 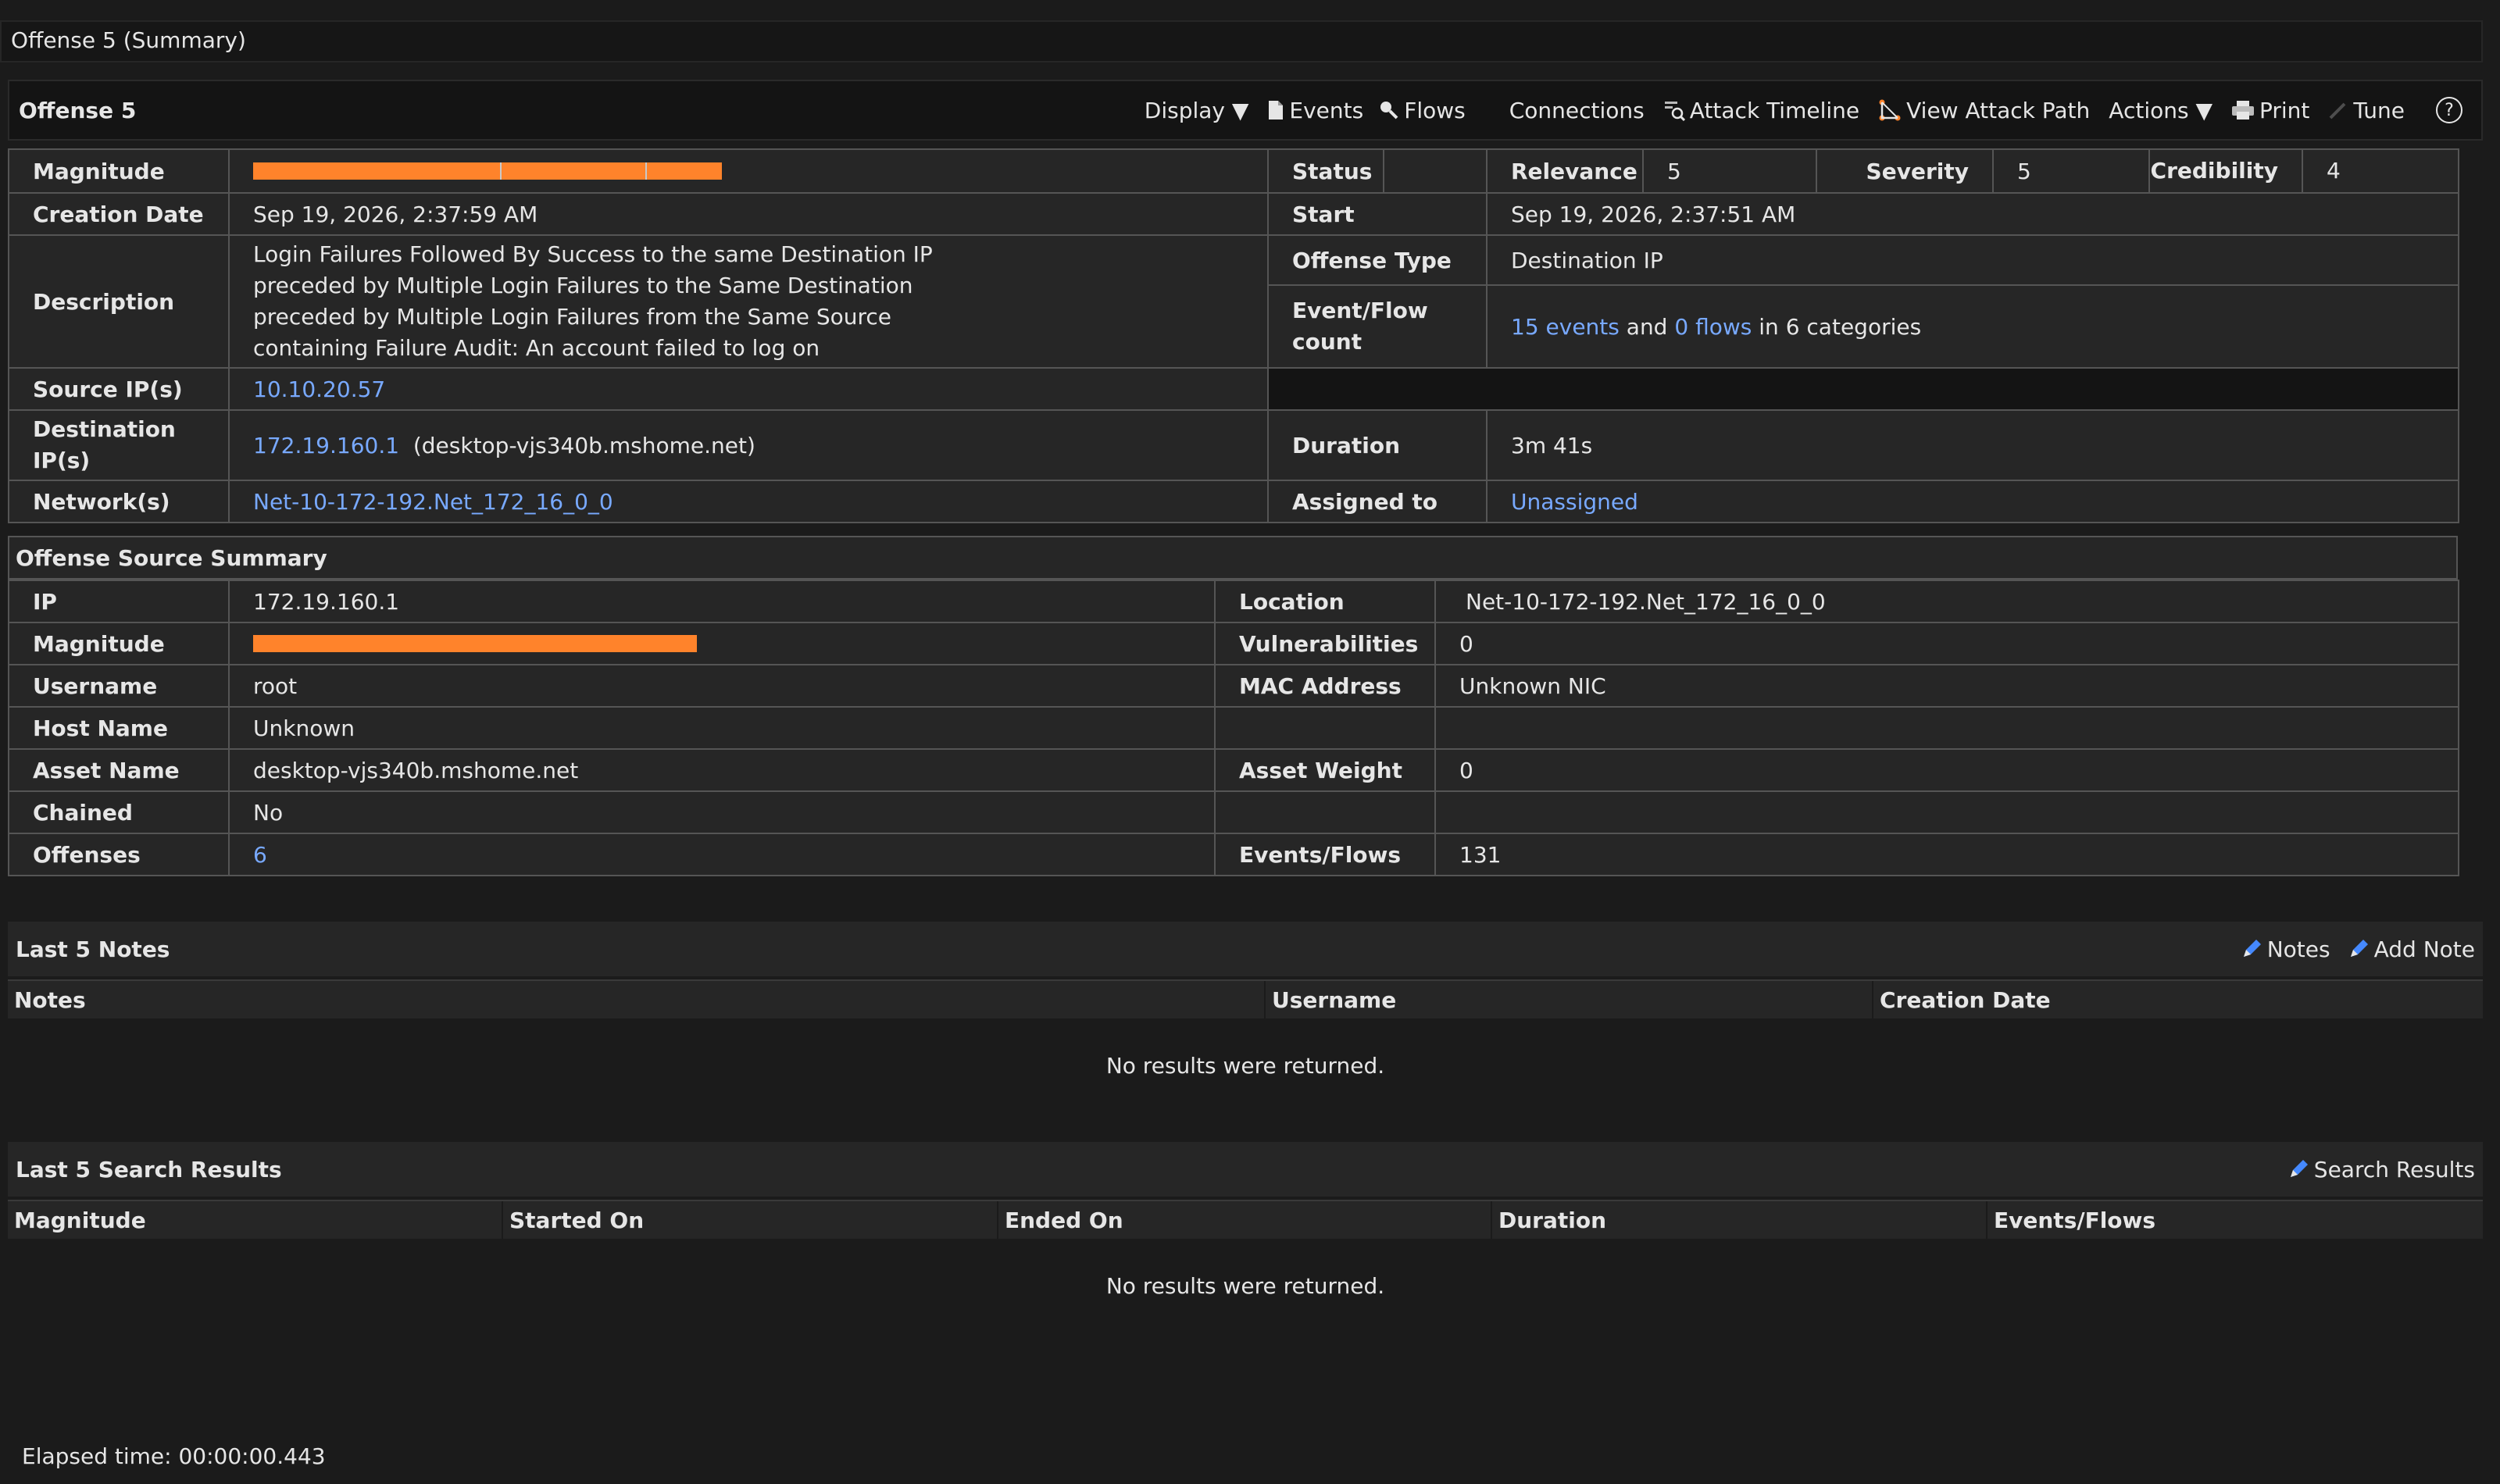 What do you see at coordinates (1377, 326) in the screenshot?
I see `event-flow-count-label: Event/Flow count` at bounding box center [1377, 326].